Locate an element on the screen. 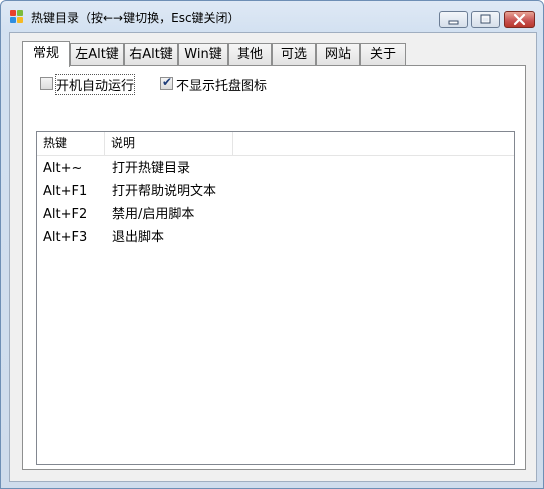  tab-right-alt: 右Alt键 is located at coordinates (151, 54).